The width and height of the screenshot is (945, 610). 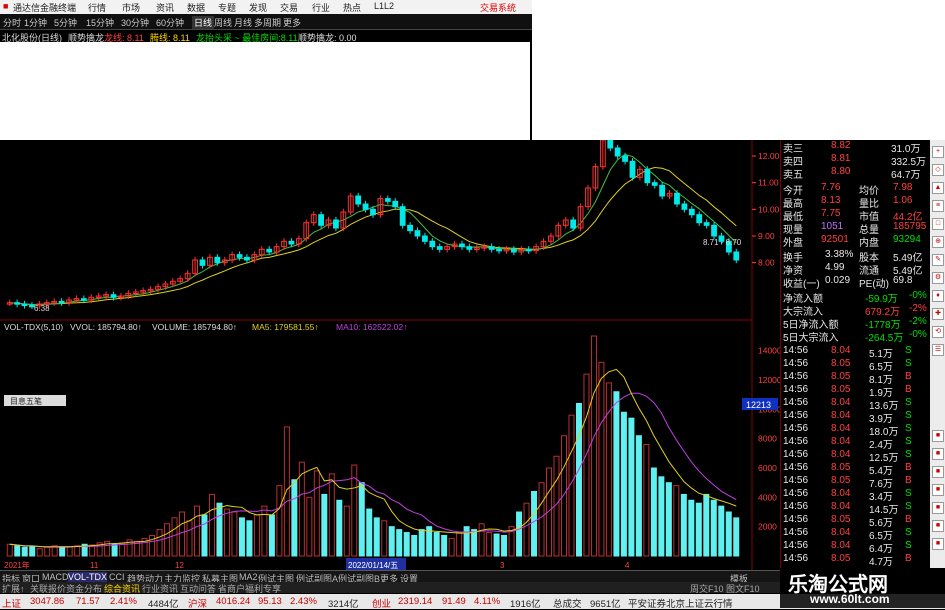 What do you see at coordinates (203, 22) in the screenshot?
I see `period-tab-daily: 日线` at bounding box center [203, 22].